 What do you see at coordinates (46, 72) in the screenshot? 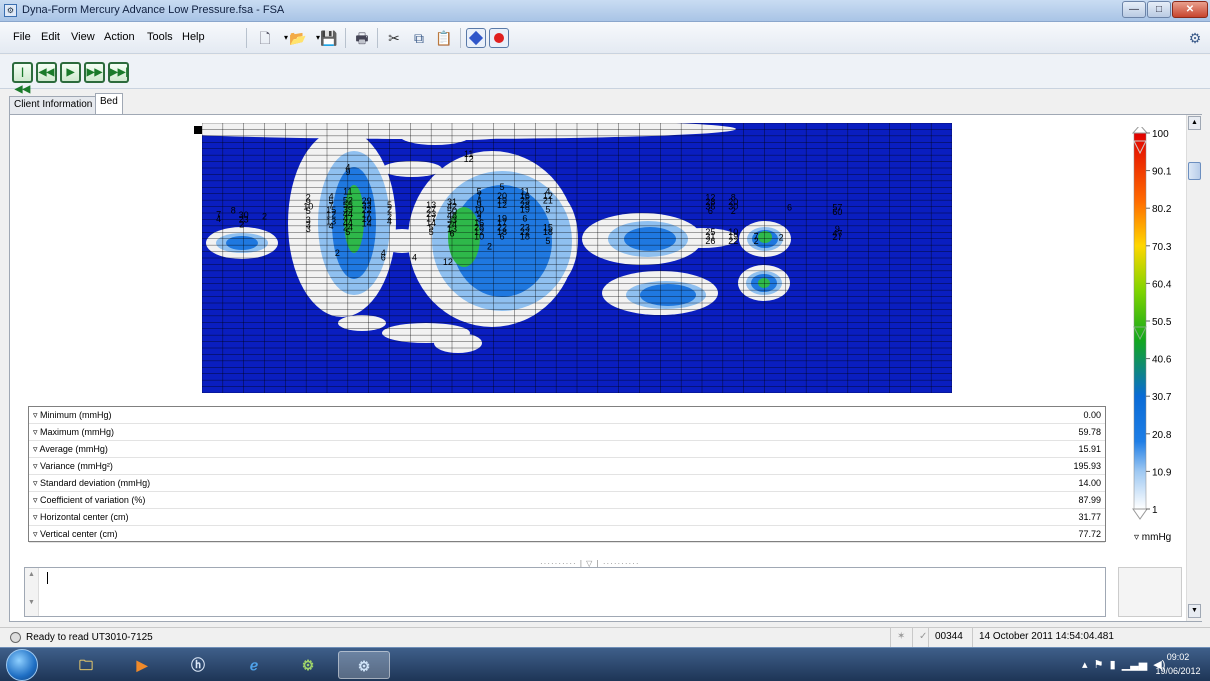
I see `previous-frame-button: ◀◀` at bounding box center [46, 72].